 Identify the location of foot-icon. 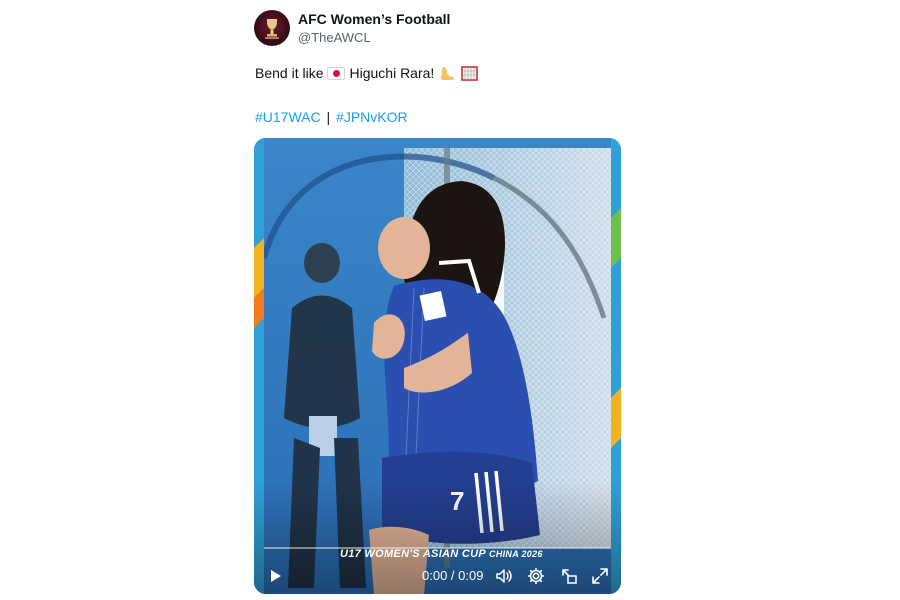
(447, 73).